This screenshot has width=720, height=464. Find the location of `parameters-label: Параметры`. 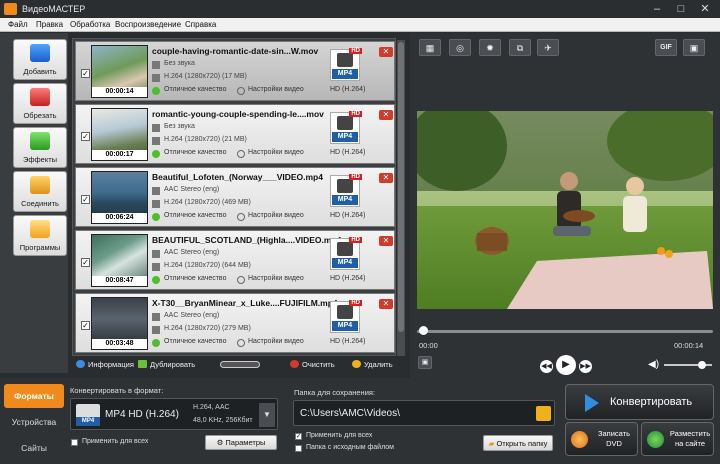

parameters-label: Параметры is located at coordinates (245, 442).